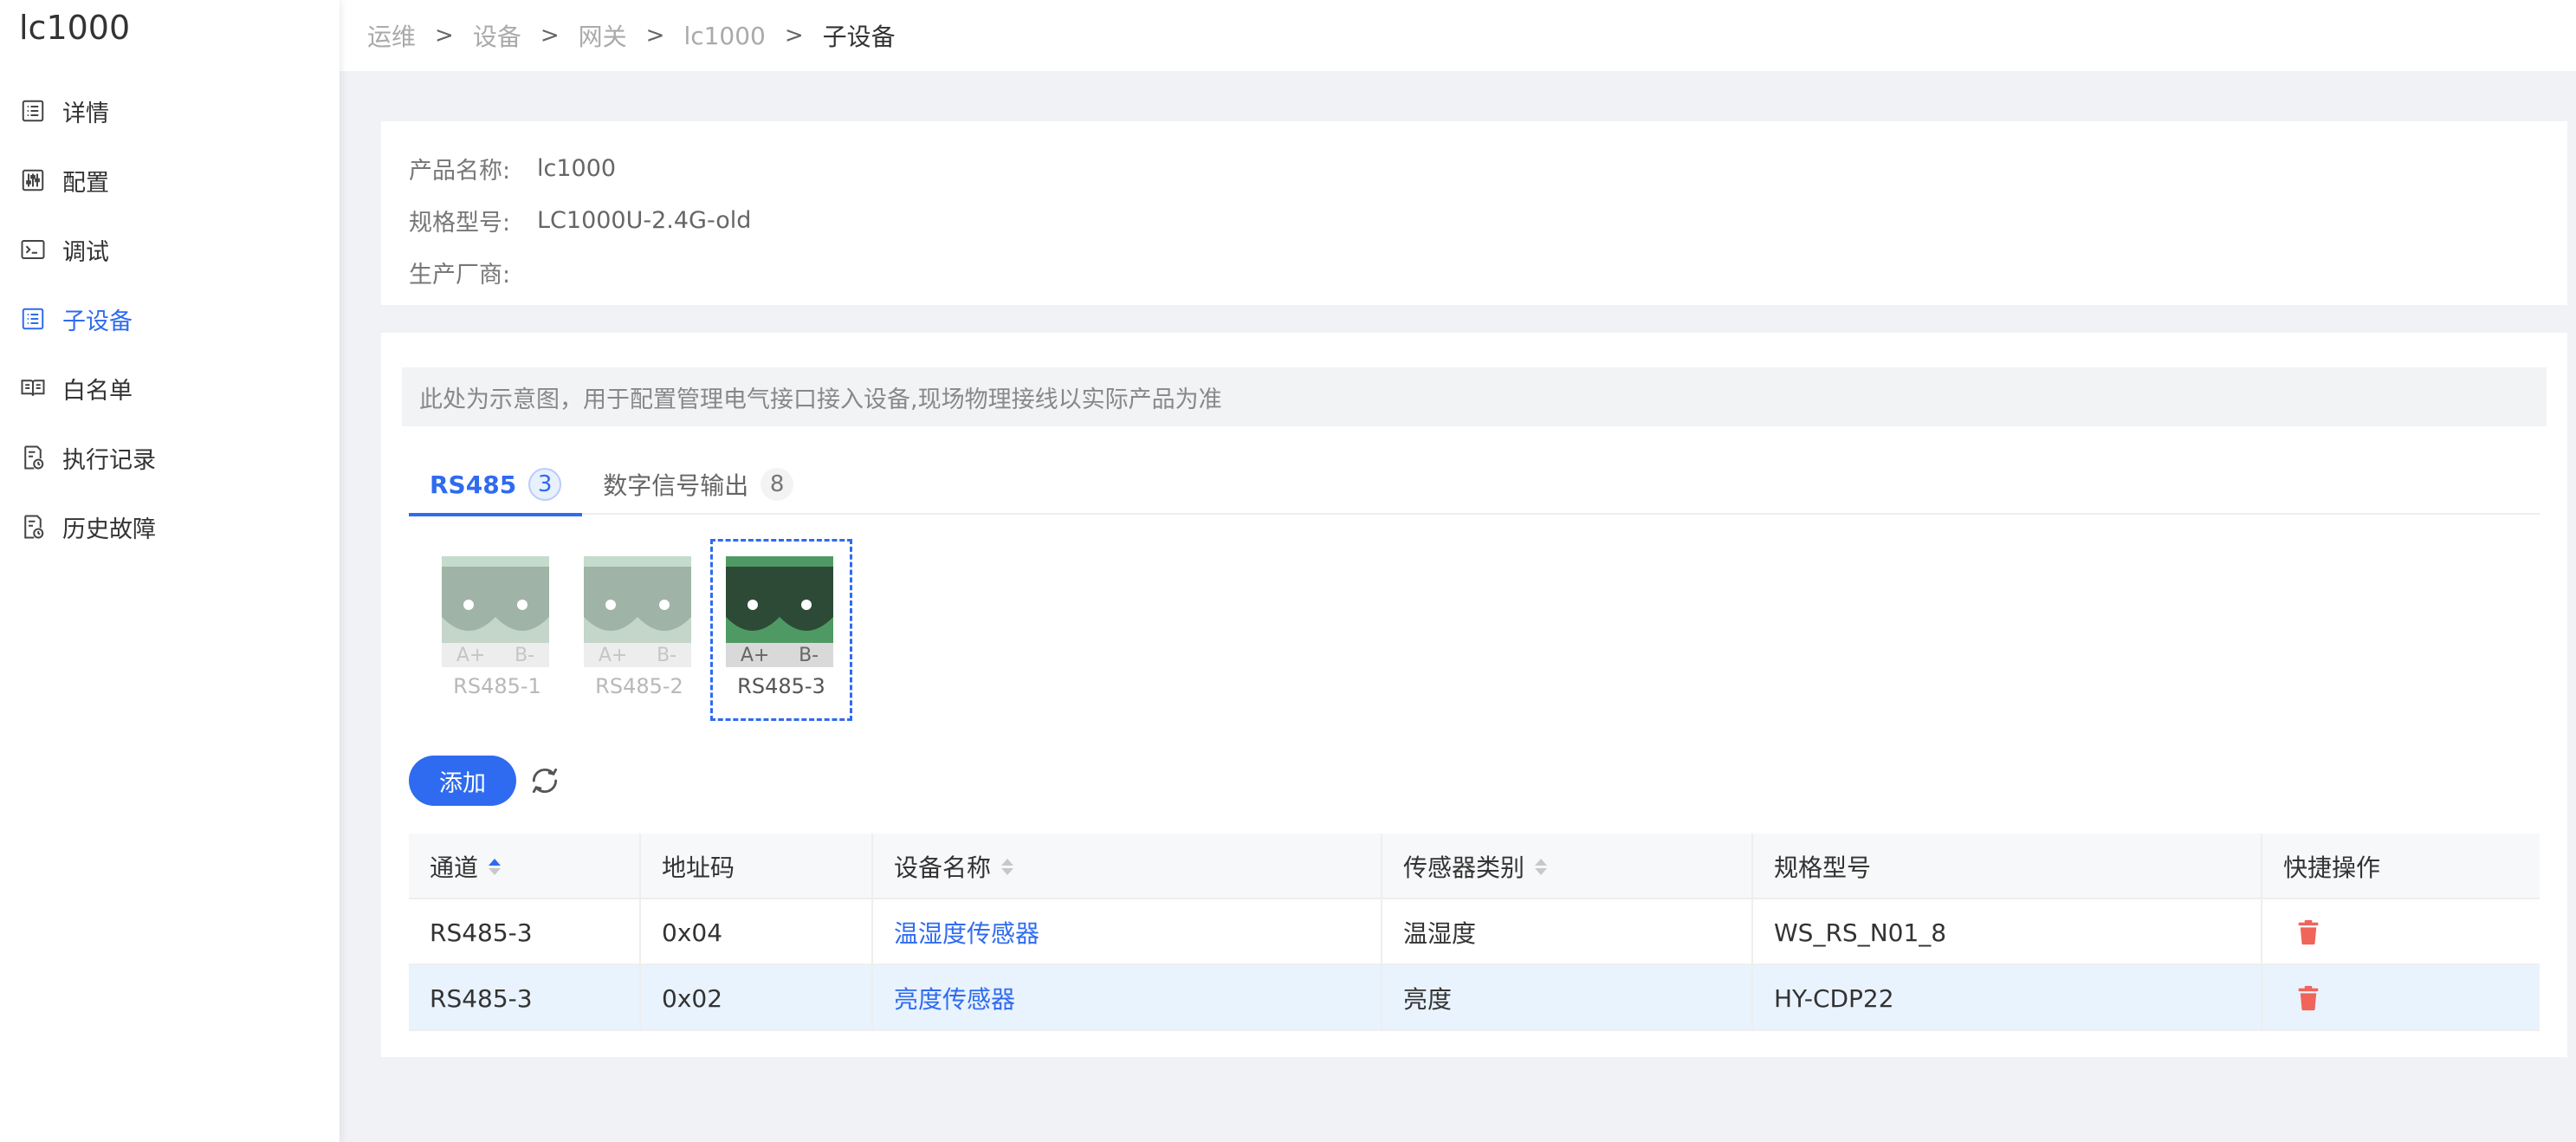  Describe the element at coordinates (644, 220) in the screenshot. I see `product-model-value: LC1000U-2.4G-old` at that location.